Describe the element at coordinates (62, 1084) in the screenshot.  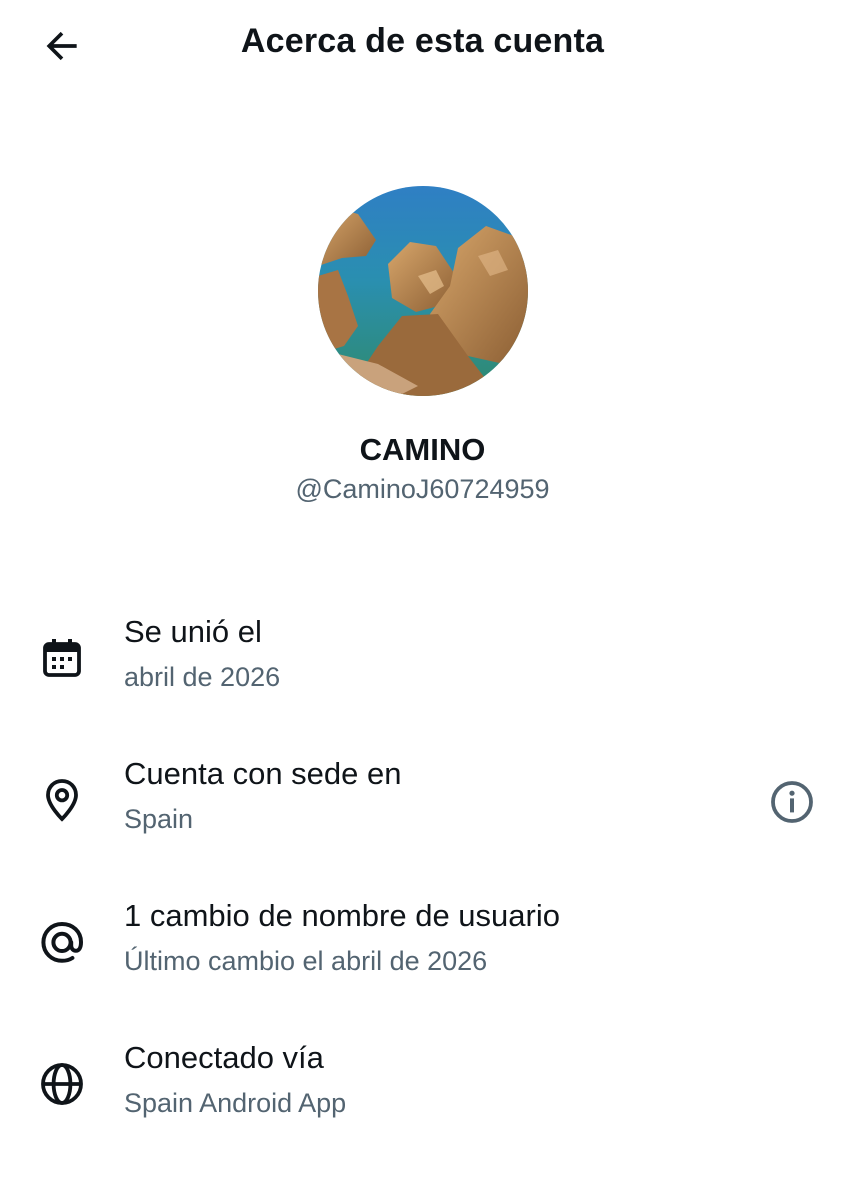
I see `globe-icon` at that location.